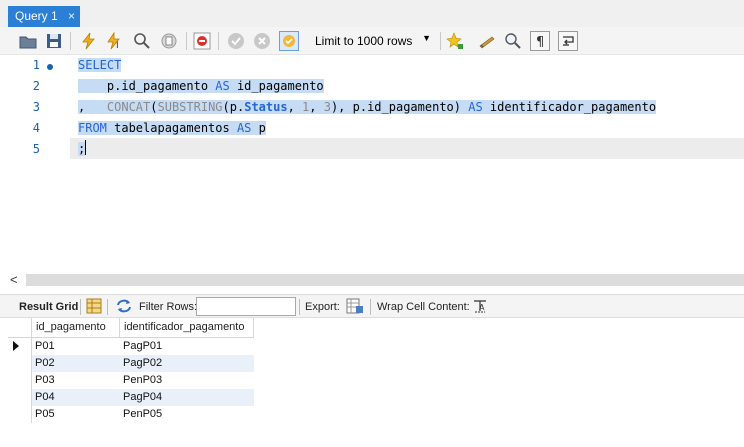  Describe the element at coordinates (76, 380) in the screenshot. I see `table-cell: P03` at that location.